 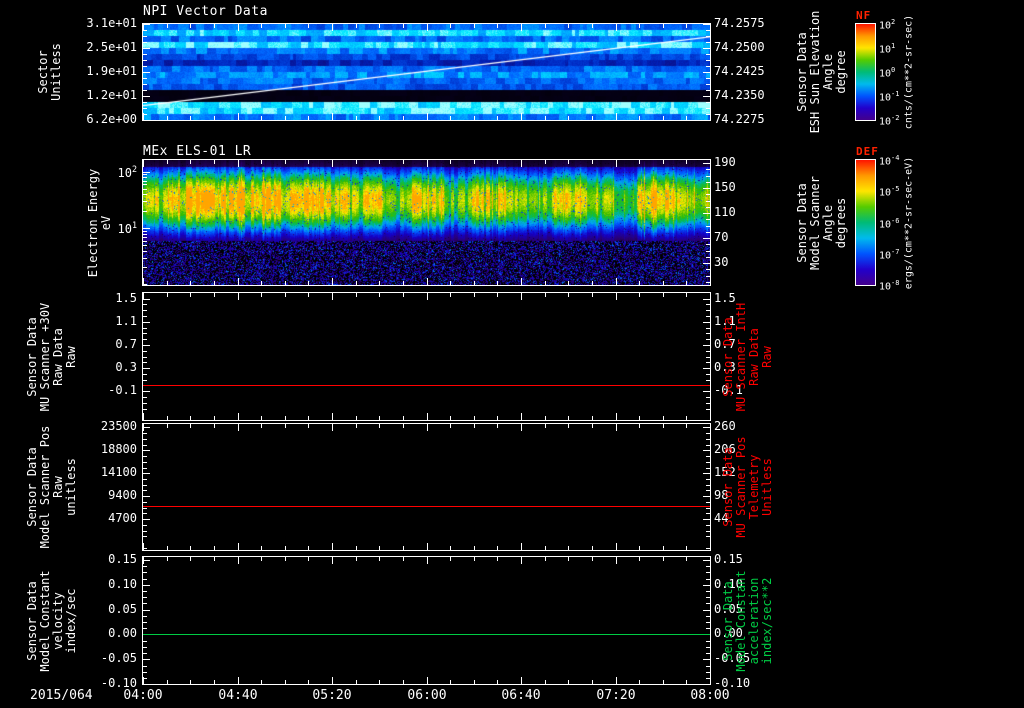 I want to click on panel-title-npi-vector-data: NPI Vector Data, so click(x=205, y=11).